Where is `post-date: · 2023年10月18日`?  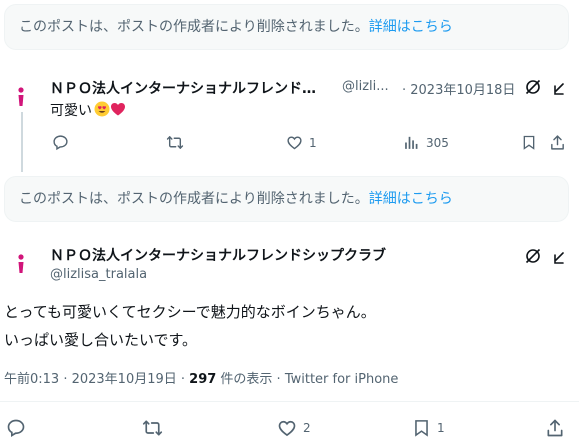 post-date: · 2023年10月18日 is located at coordinates (458, 88).